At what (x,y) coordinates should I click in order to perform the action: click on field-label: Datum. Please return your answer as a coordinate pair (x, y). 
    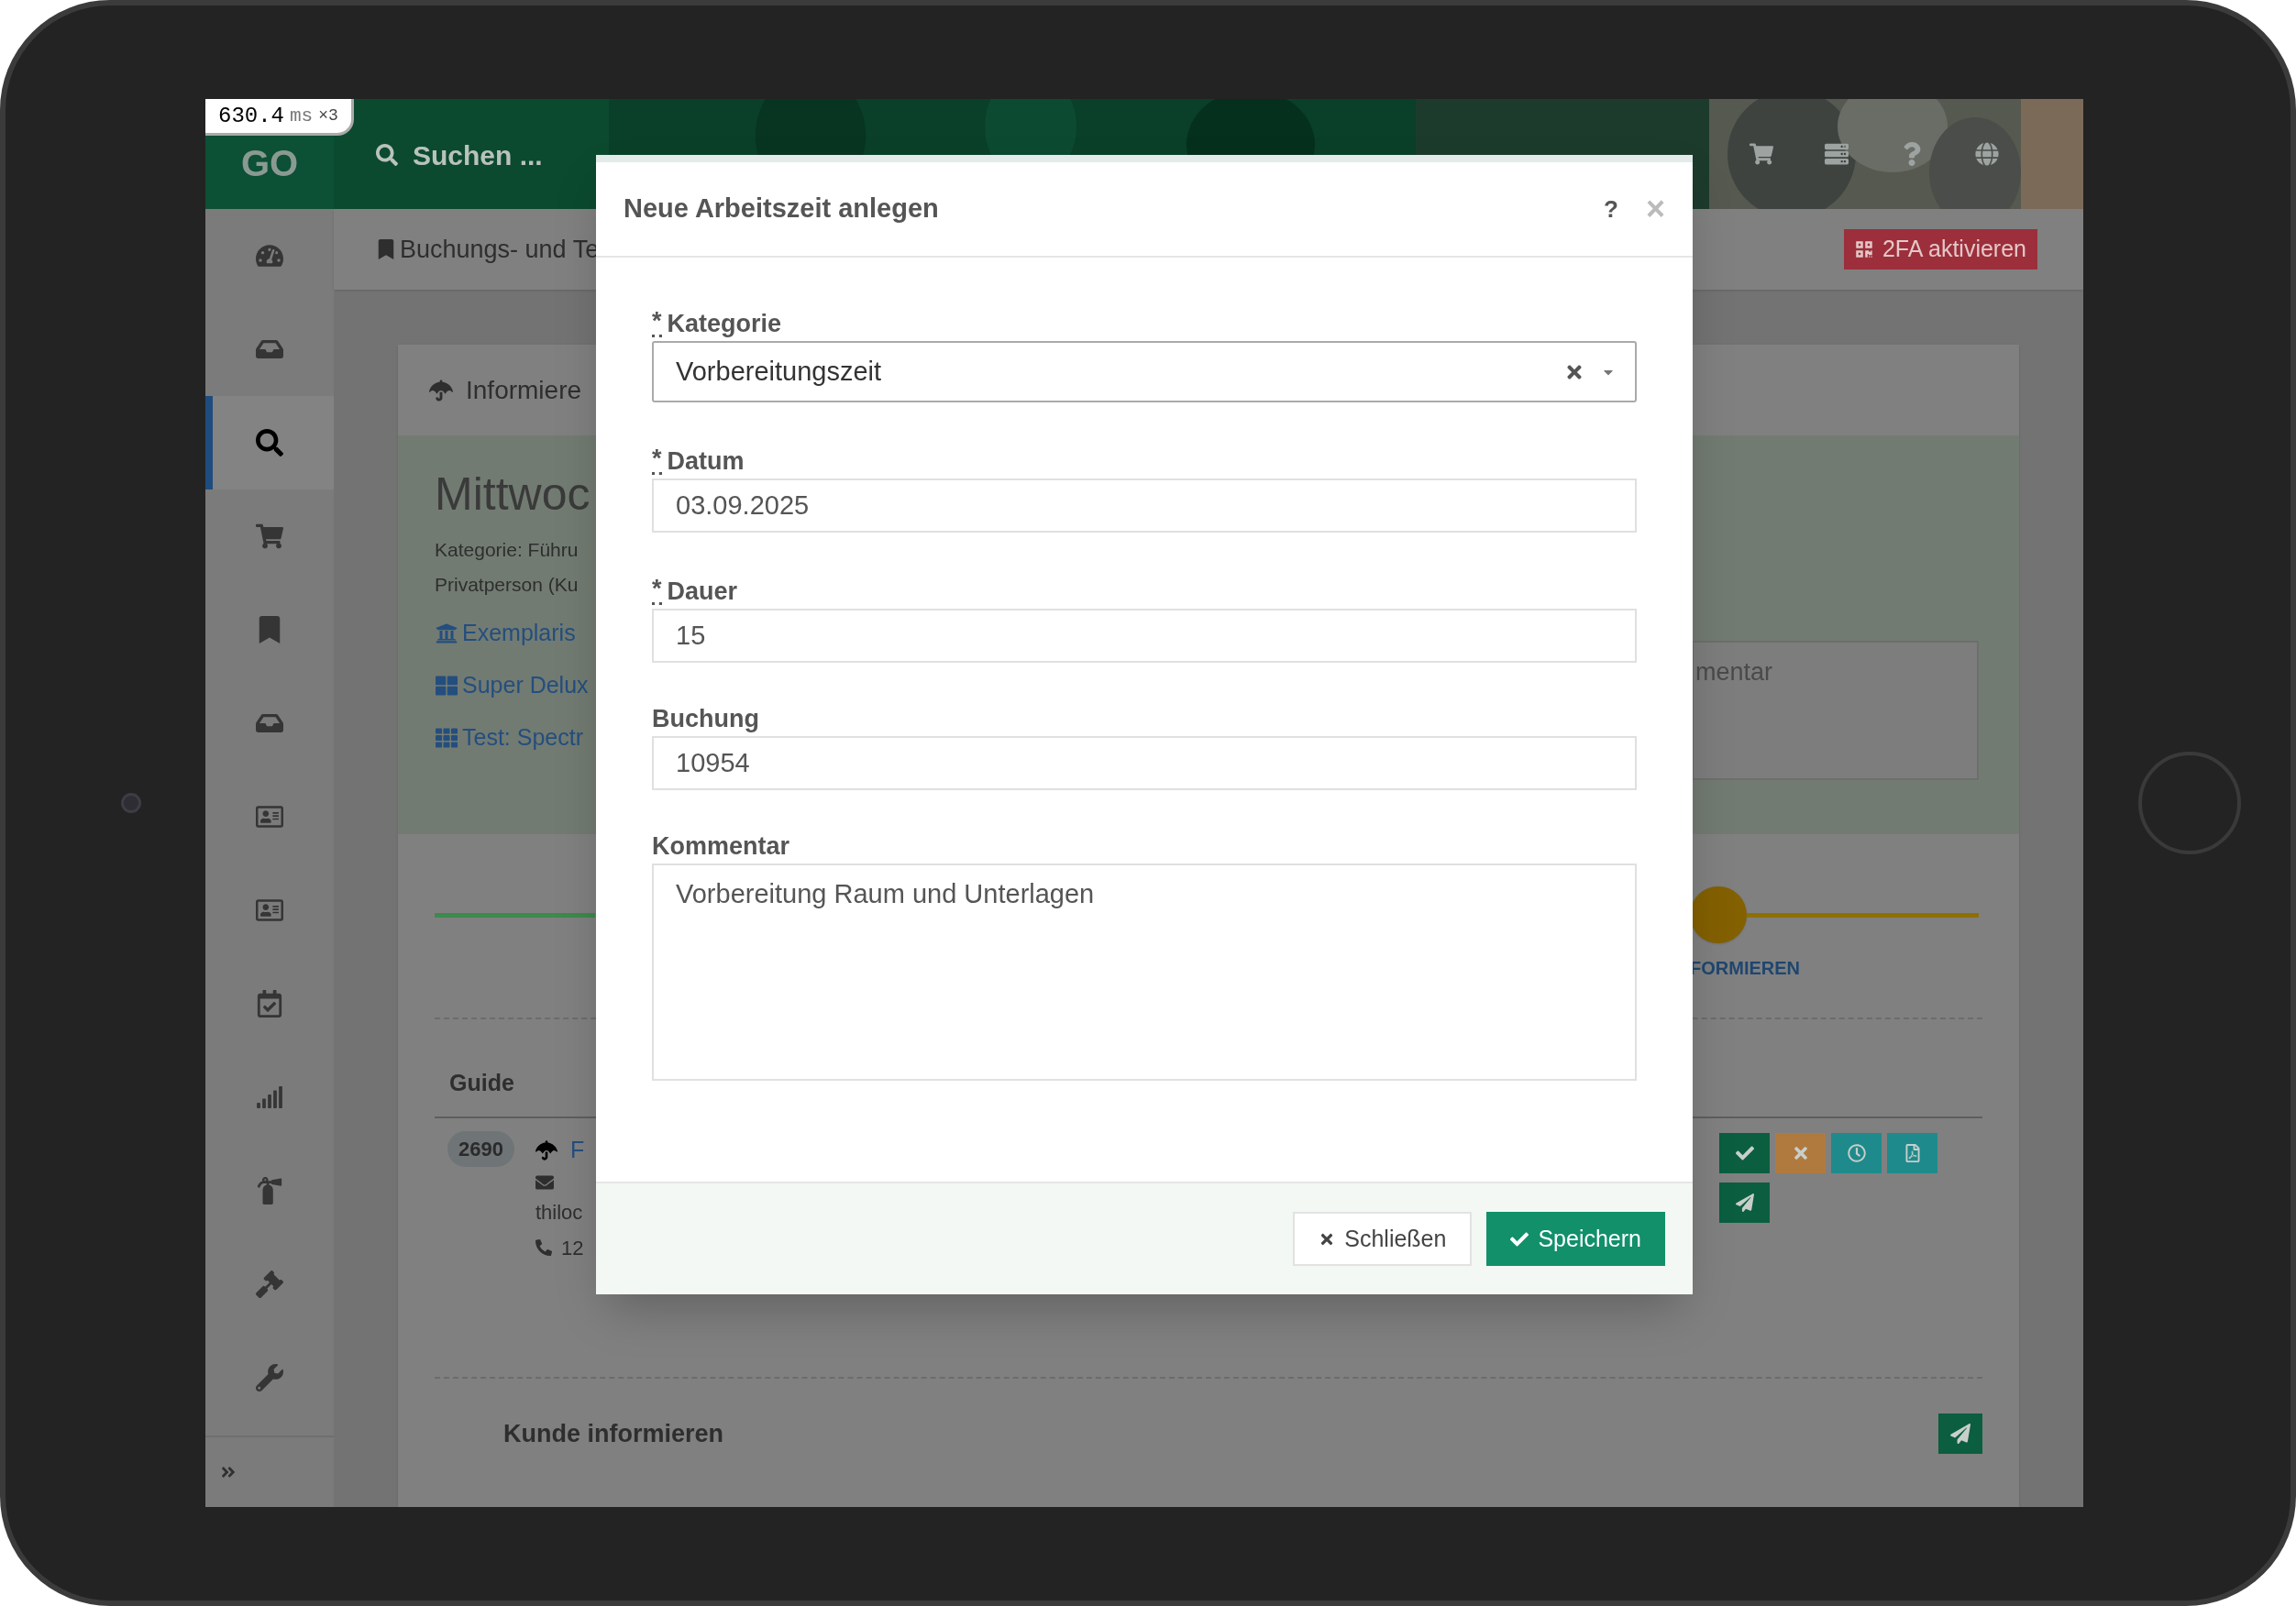
    Looking at the image, I should click on (706, 461).